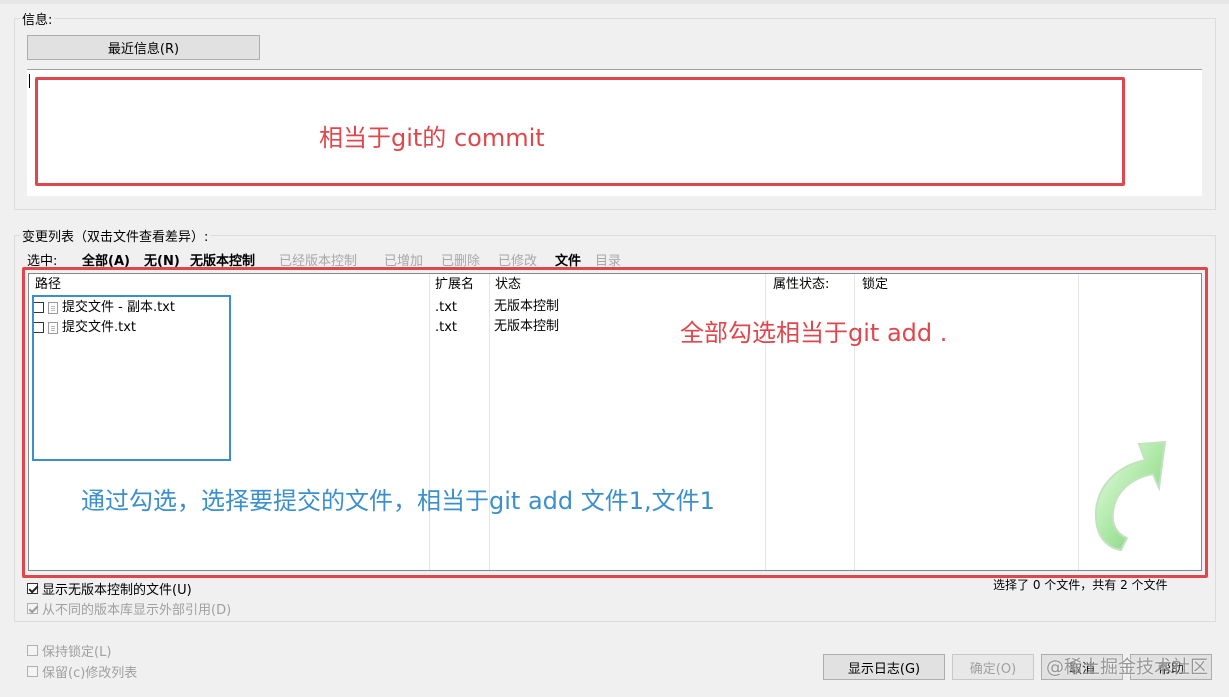  What do you see at coordinates (614, 2) in the screenshot?
I see `top-cut-strip` at bounding box center [614, 2].